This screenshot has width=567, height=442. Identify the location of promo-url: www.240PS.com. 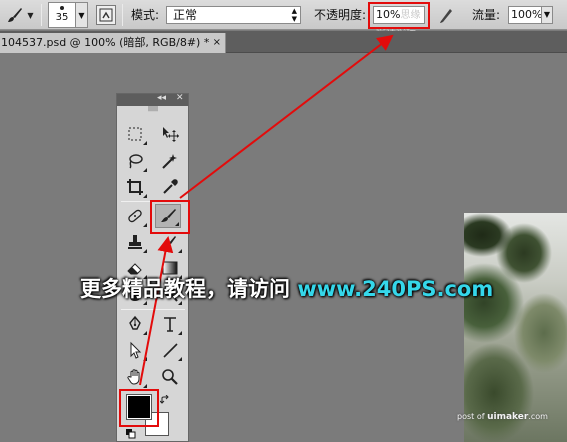
(395, 289).